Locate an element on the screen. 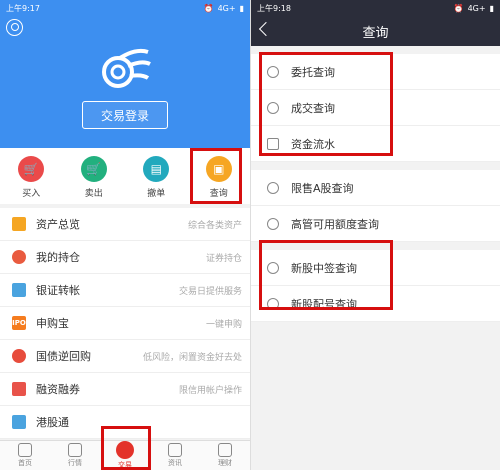 The height and width of the screenshot is (470, 500). menu-desc: 综合各类资产 is located at coordinates (214, 225).